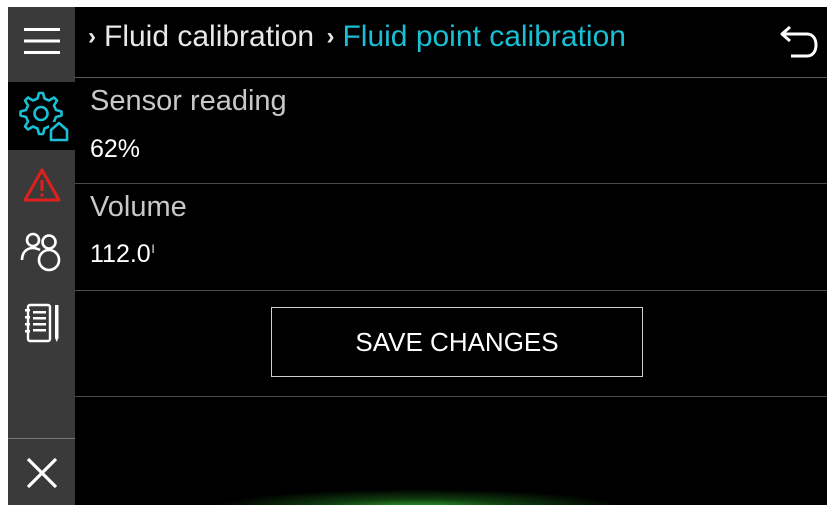 This screenshot has width=827, height=505. I want to click on volume-value: 112.0, so click(120, 254).